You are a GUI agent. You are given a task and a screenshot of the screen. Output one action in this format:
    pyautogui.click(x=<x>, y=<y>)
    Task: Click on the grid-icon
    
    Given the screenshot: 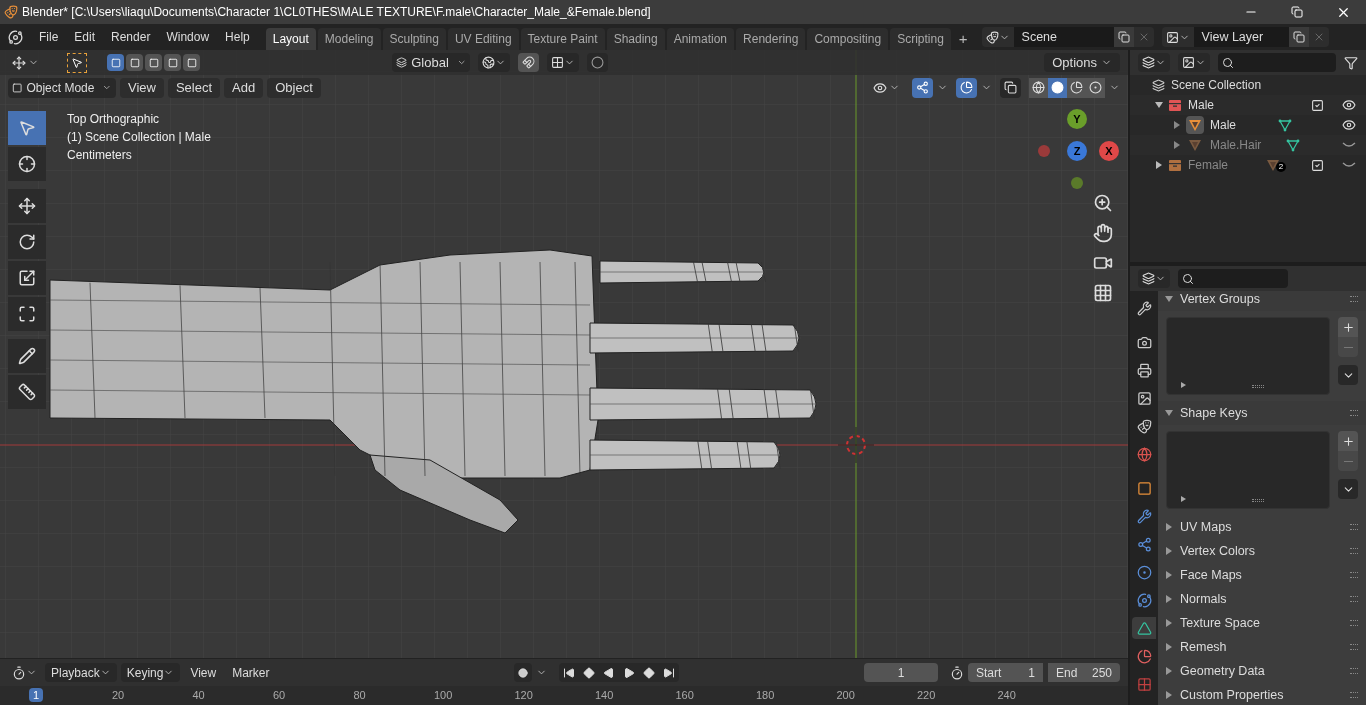 What is the action you would take?
    pyautogui.click(x=1103, y=293)
    